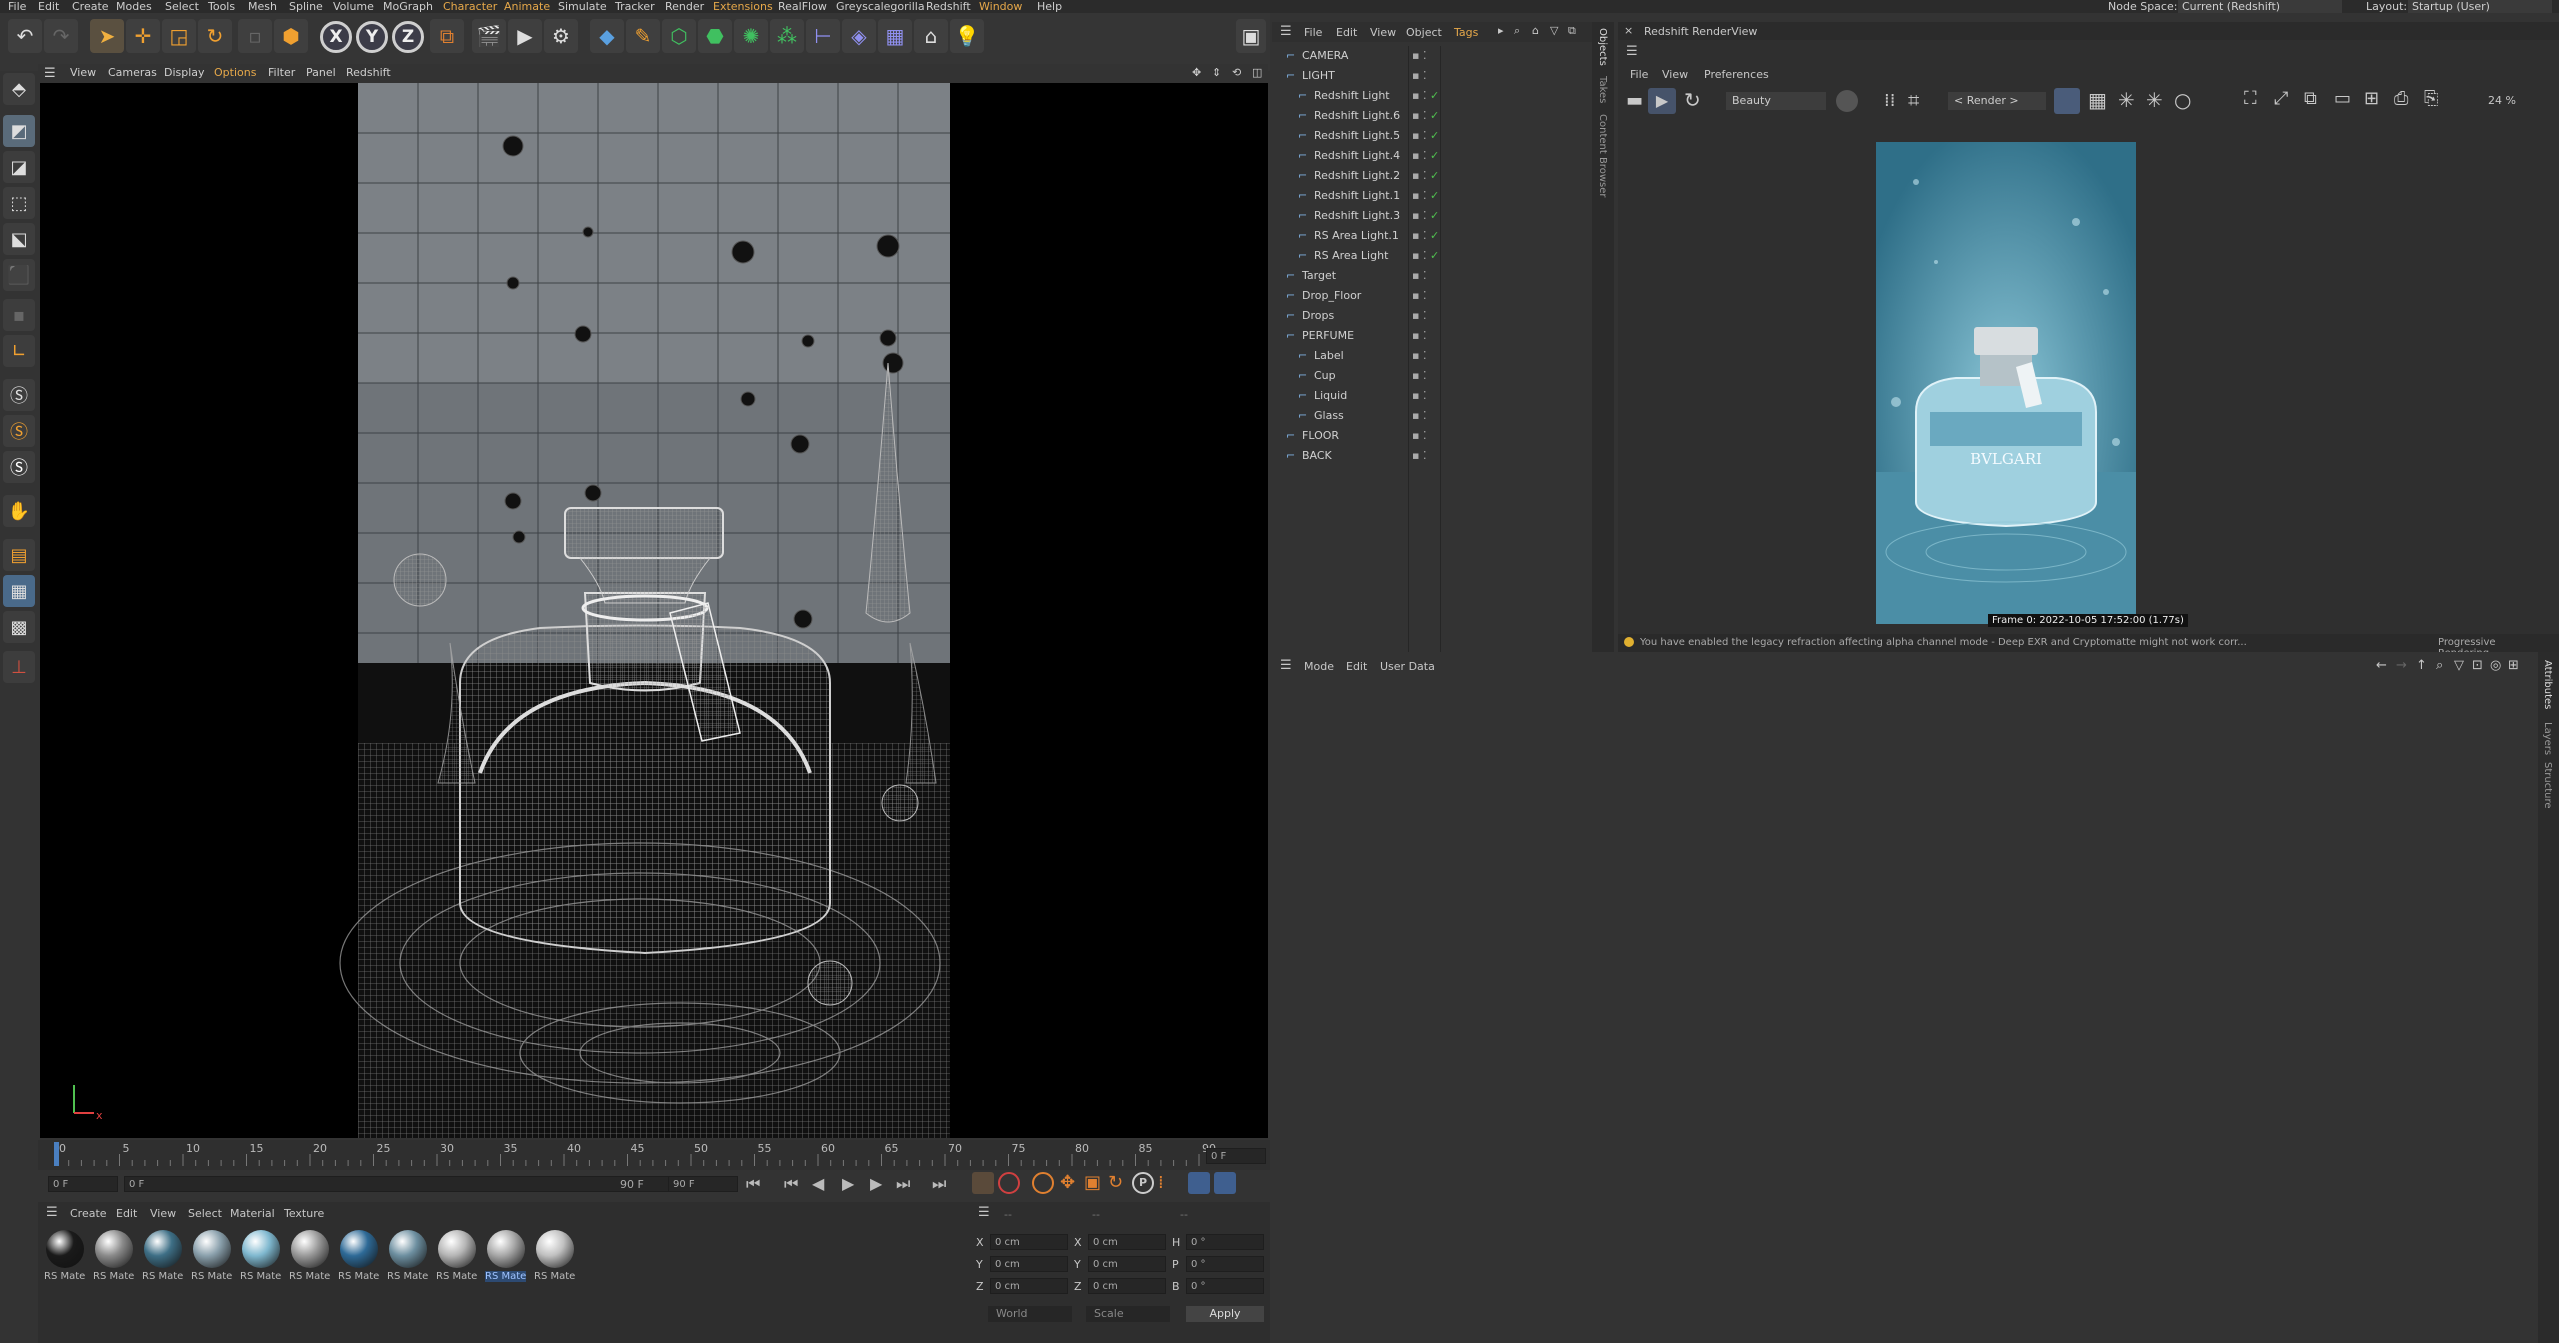 The image size is (2559, 1343). Describe the element at coordinates (939, 1184) in the screenshot. I see `goto-end-icon: ⏭` at that location.